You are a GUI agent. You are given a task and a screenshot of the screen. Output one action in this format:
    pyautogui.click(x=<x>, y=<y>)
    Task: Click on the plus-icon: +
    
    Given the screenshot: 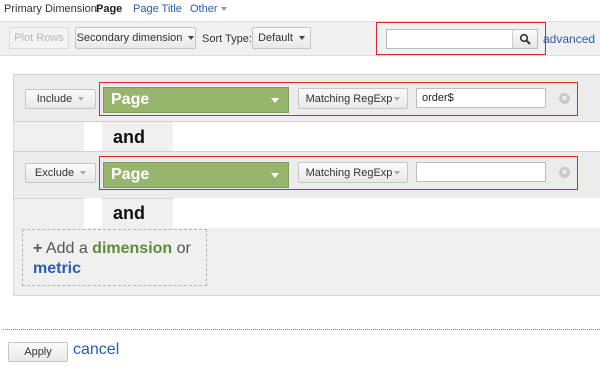 What is the action you would take?
    pyautogui.click(x=38, y=248)
    